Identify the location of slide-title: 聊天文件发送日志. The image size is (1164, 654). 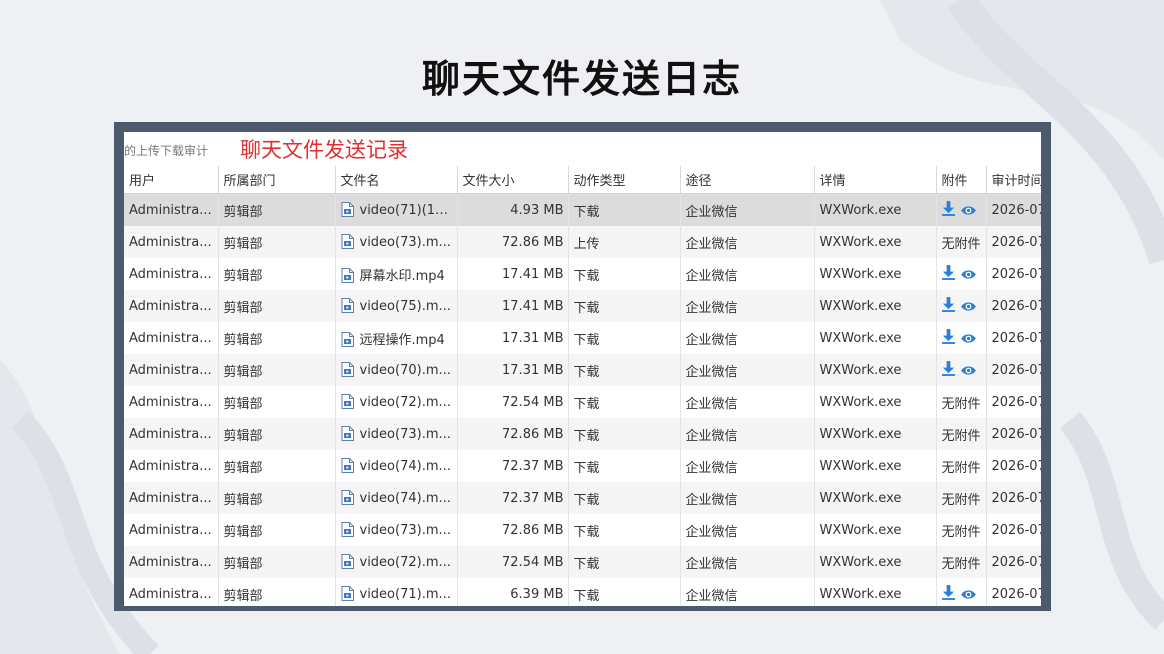
(581, 79).